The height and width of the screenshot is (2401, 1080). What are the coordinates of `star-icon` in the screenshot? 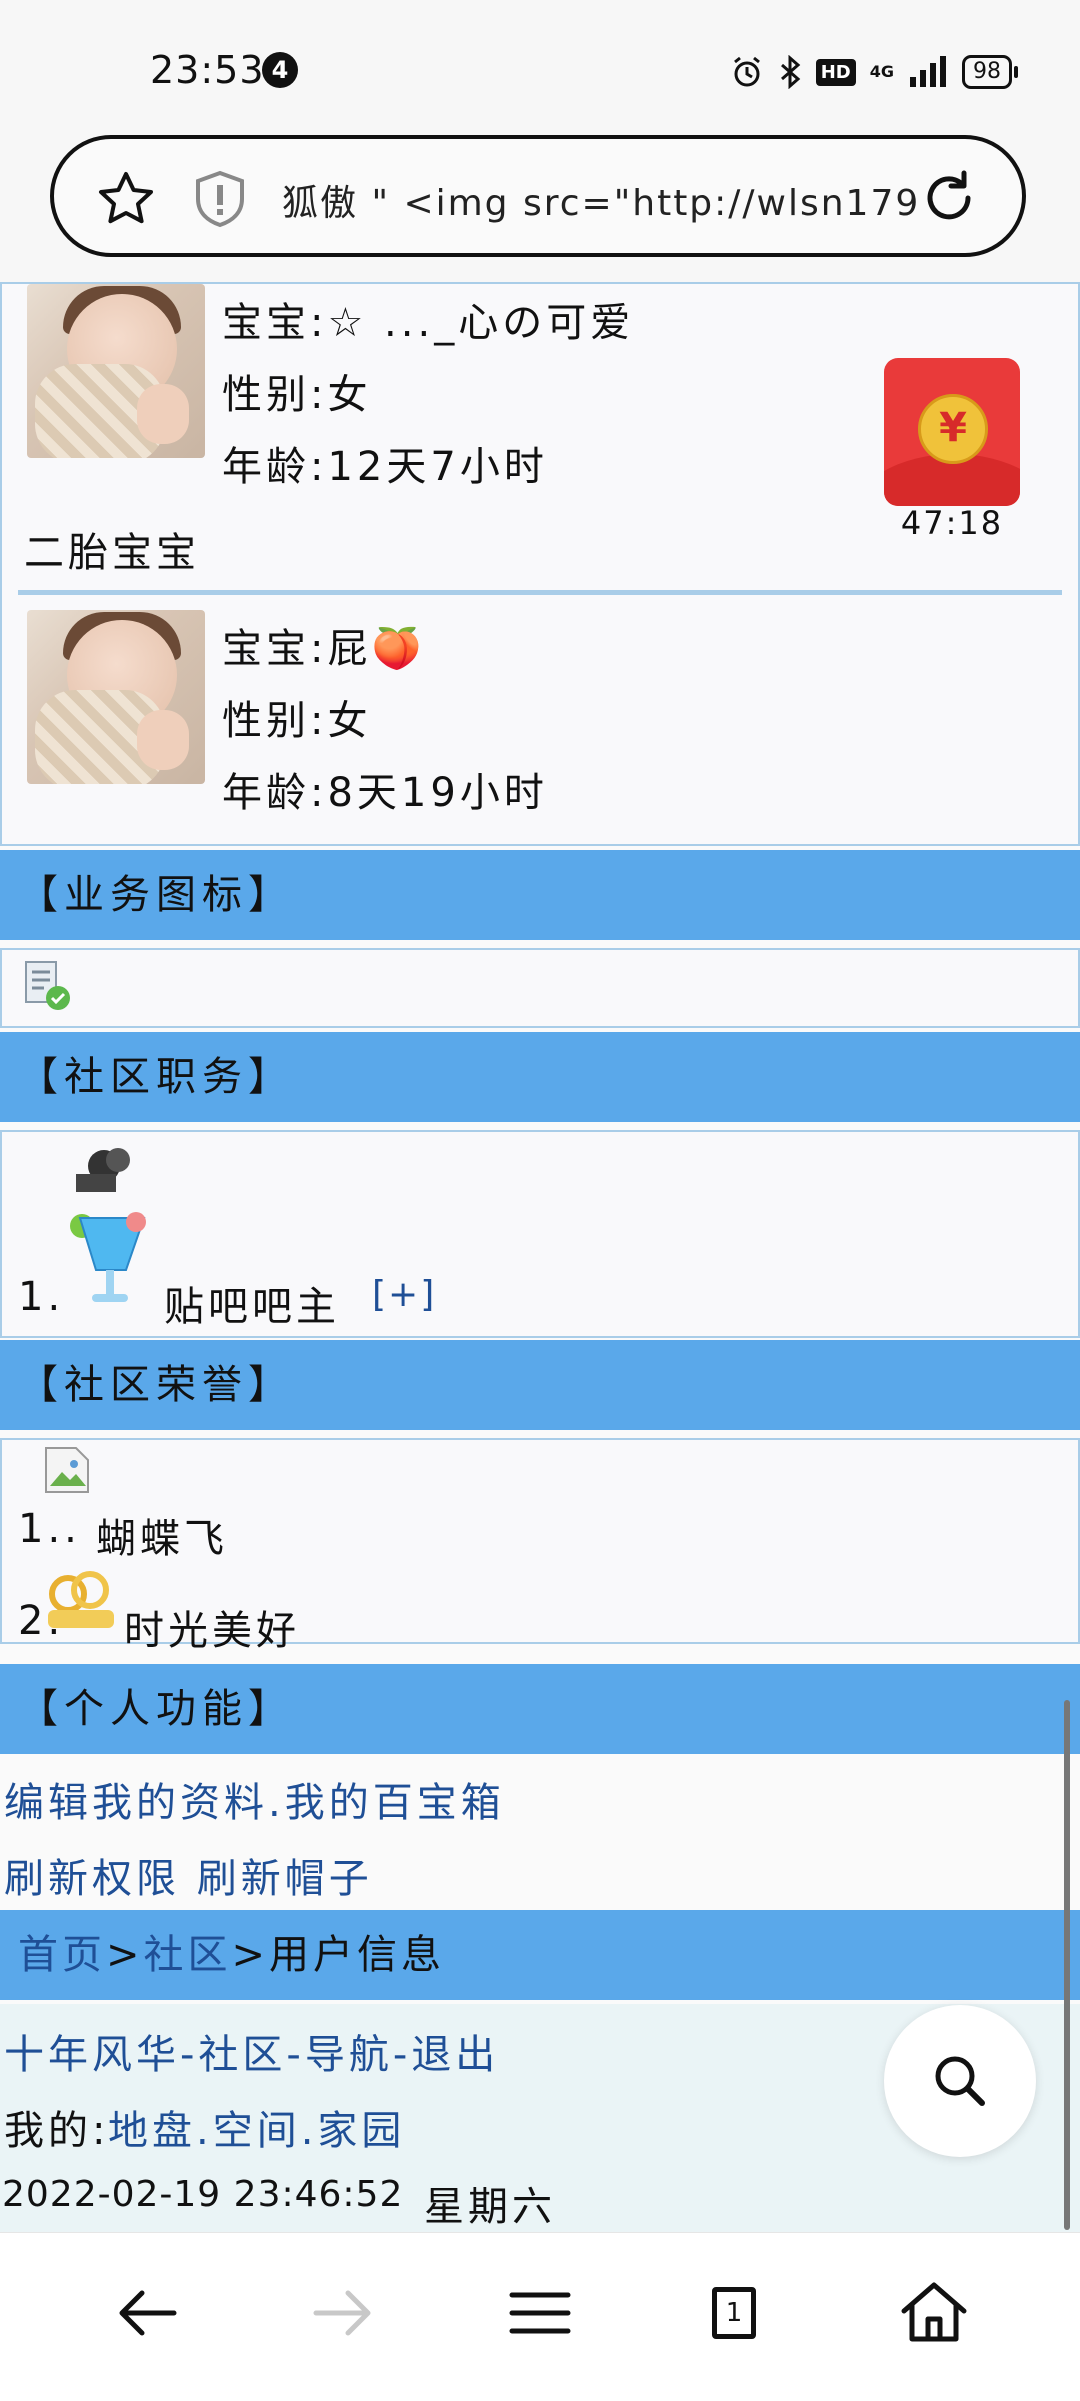 It's located at (126, 199).